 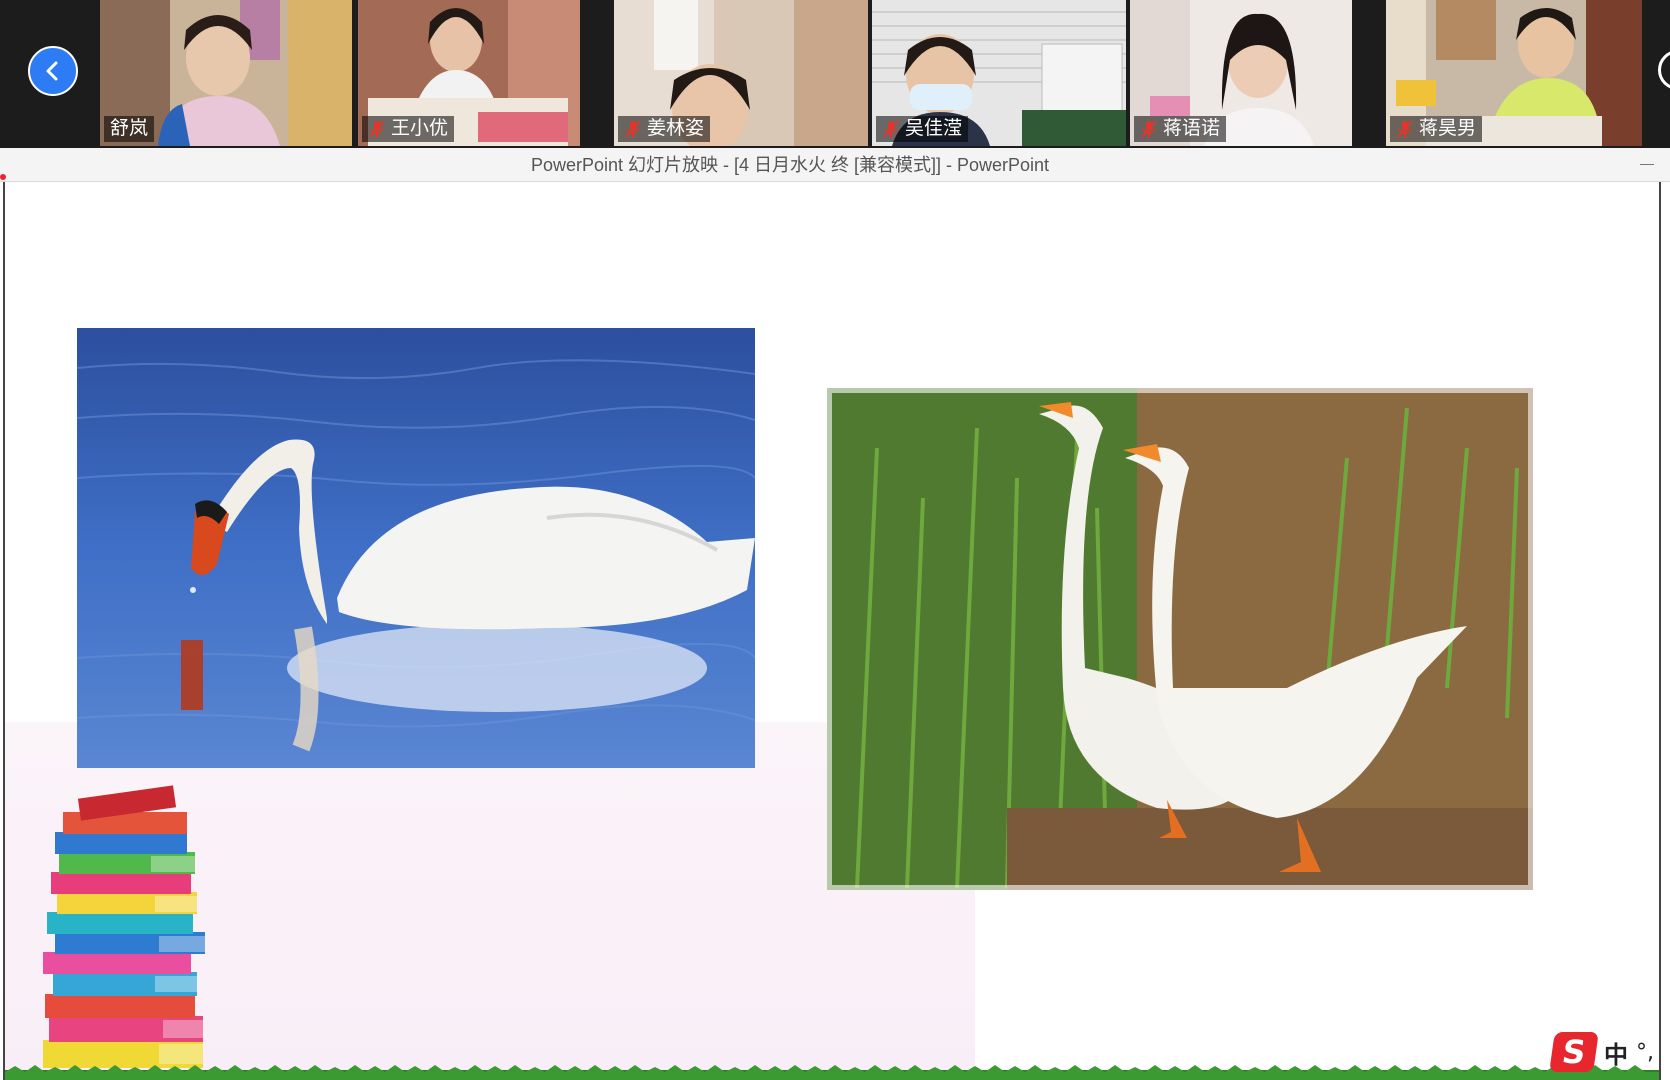 I want to click on participant-name-tag: 姜林姿, so click(x=664, y=129).